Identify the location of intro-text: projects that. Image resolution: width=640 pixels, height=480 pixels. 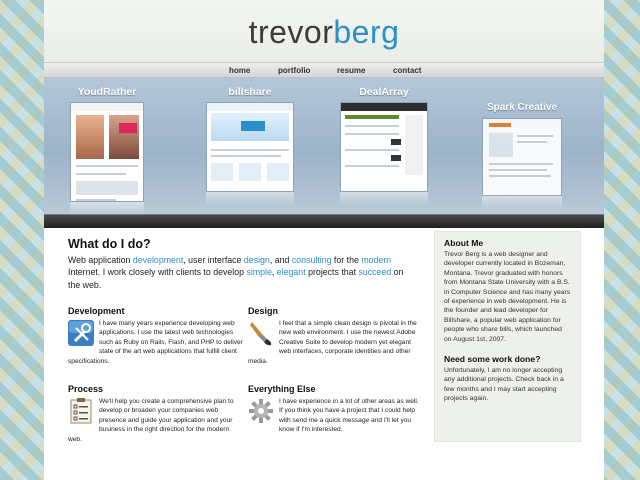
(332, 272).